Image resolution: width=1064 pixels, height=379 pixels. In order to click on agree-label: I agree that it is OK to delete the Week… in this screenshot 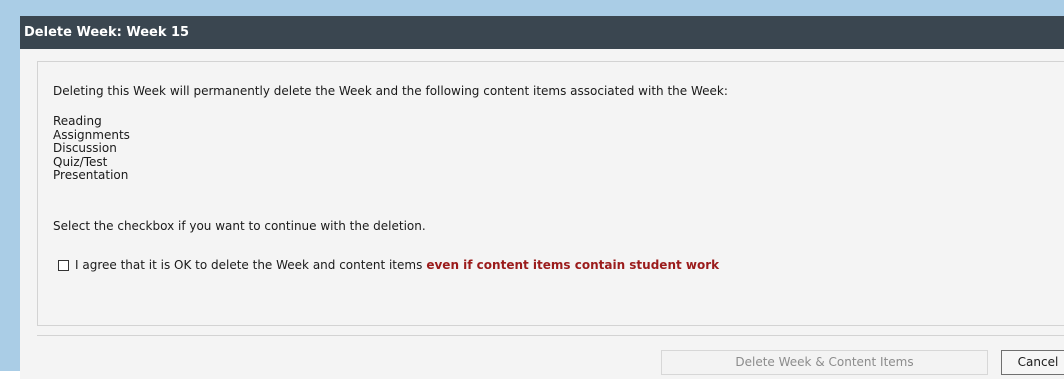, I will do `click(248, 265)`.